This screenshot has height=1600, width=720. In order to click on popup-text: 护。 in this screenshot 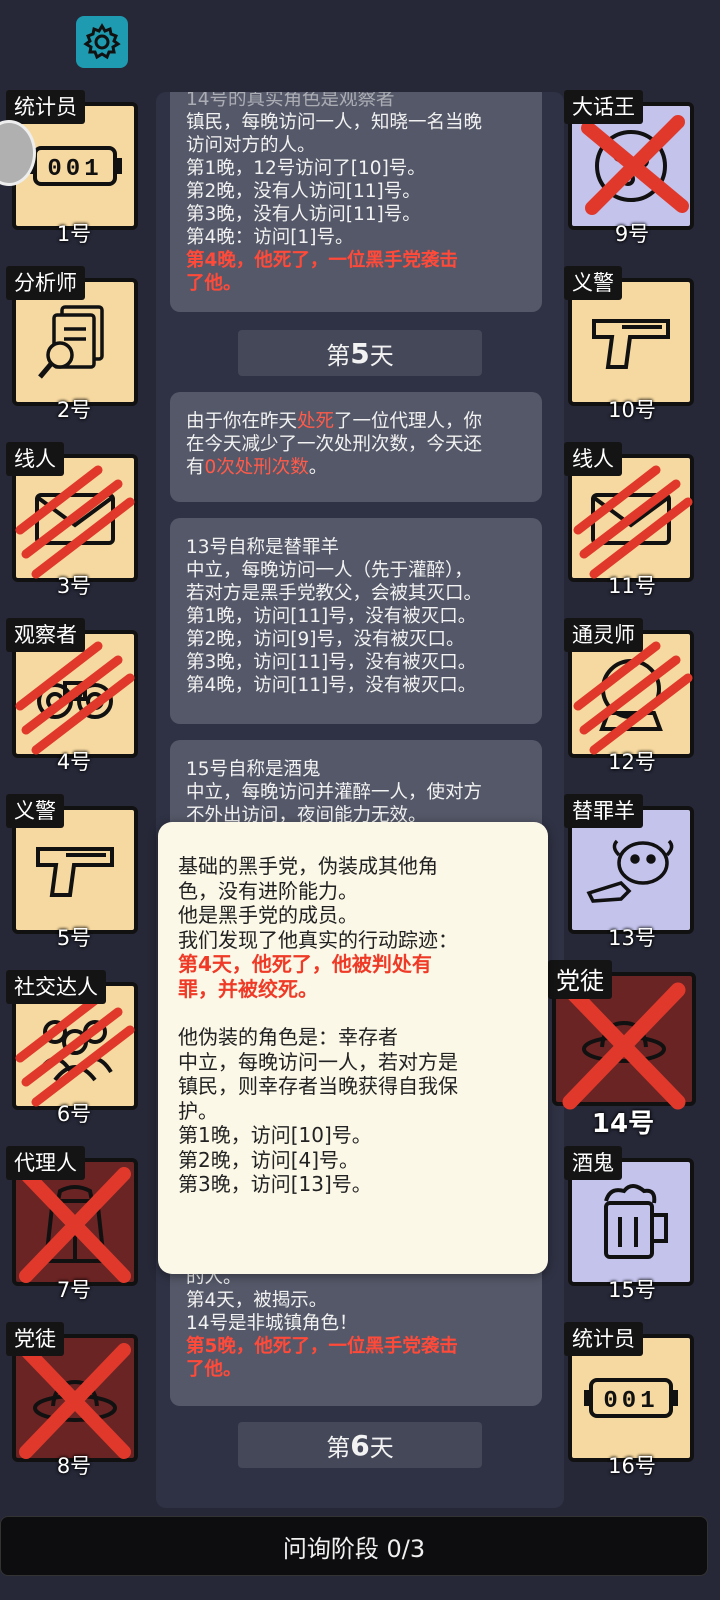, I will do `click(198, 1110)`.